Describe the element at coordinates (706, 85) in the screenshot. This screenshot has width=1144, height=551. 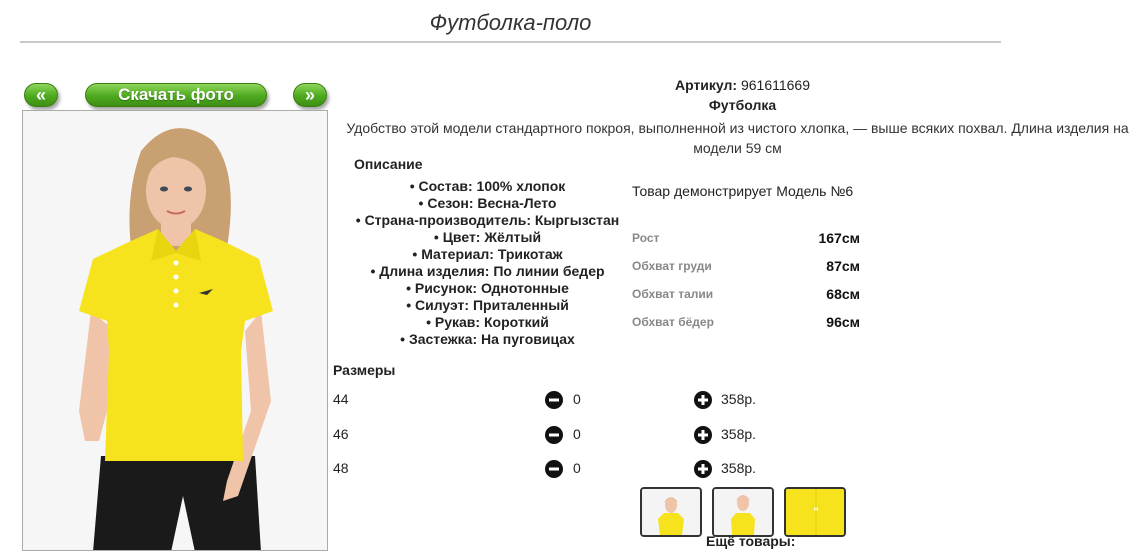
I see `article-label: Артикул:` at that location.